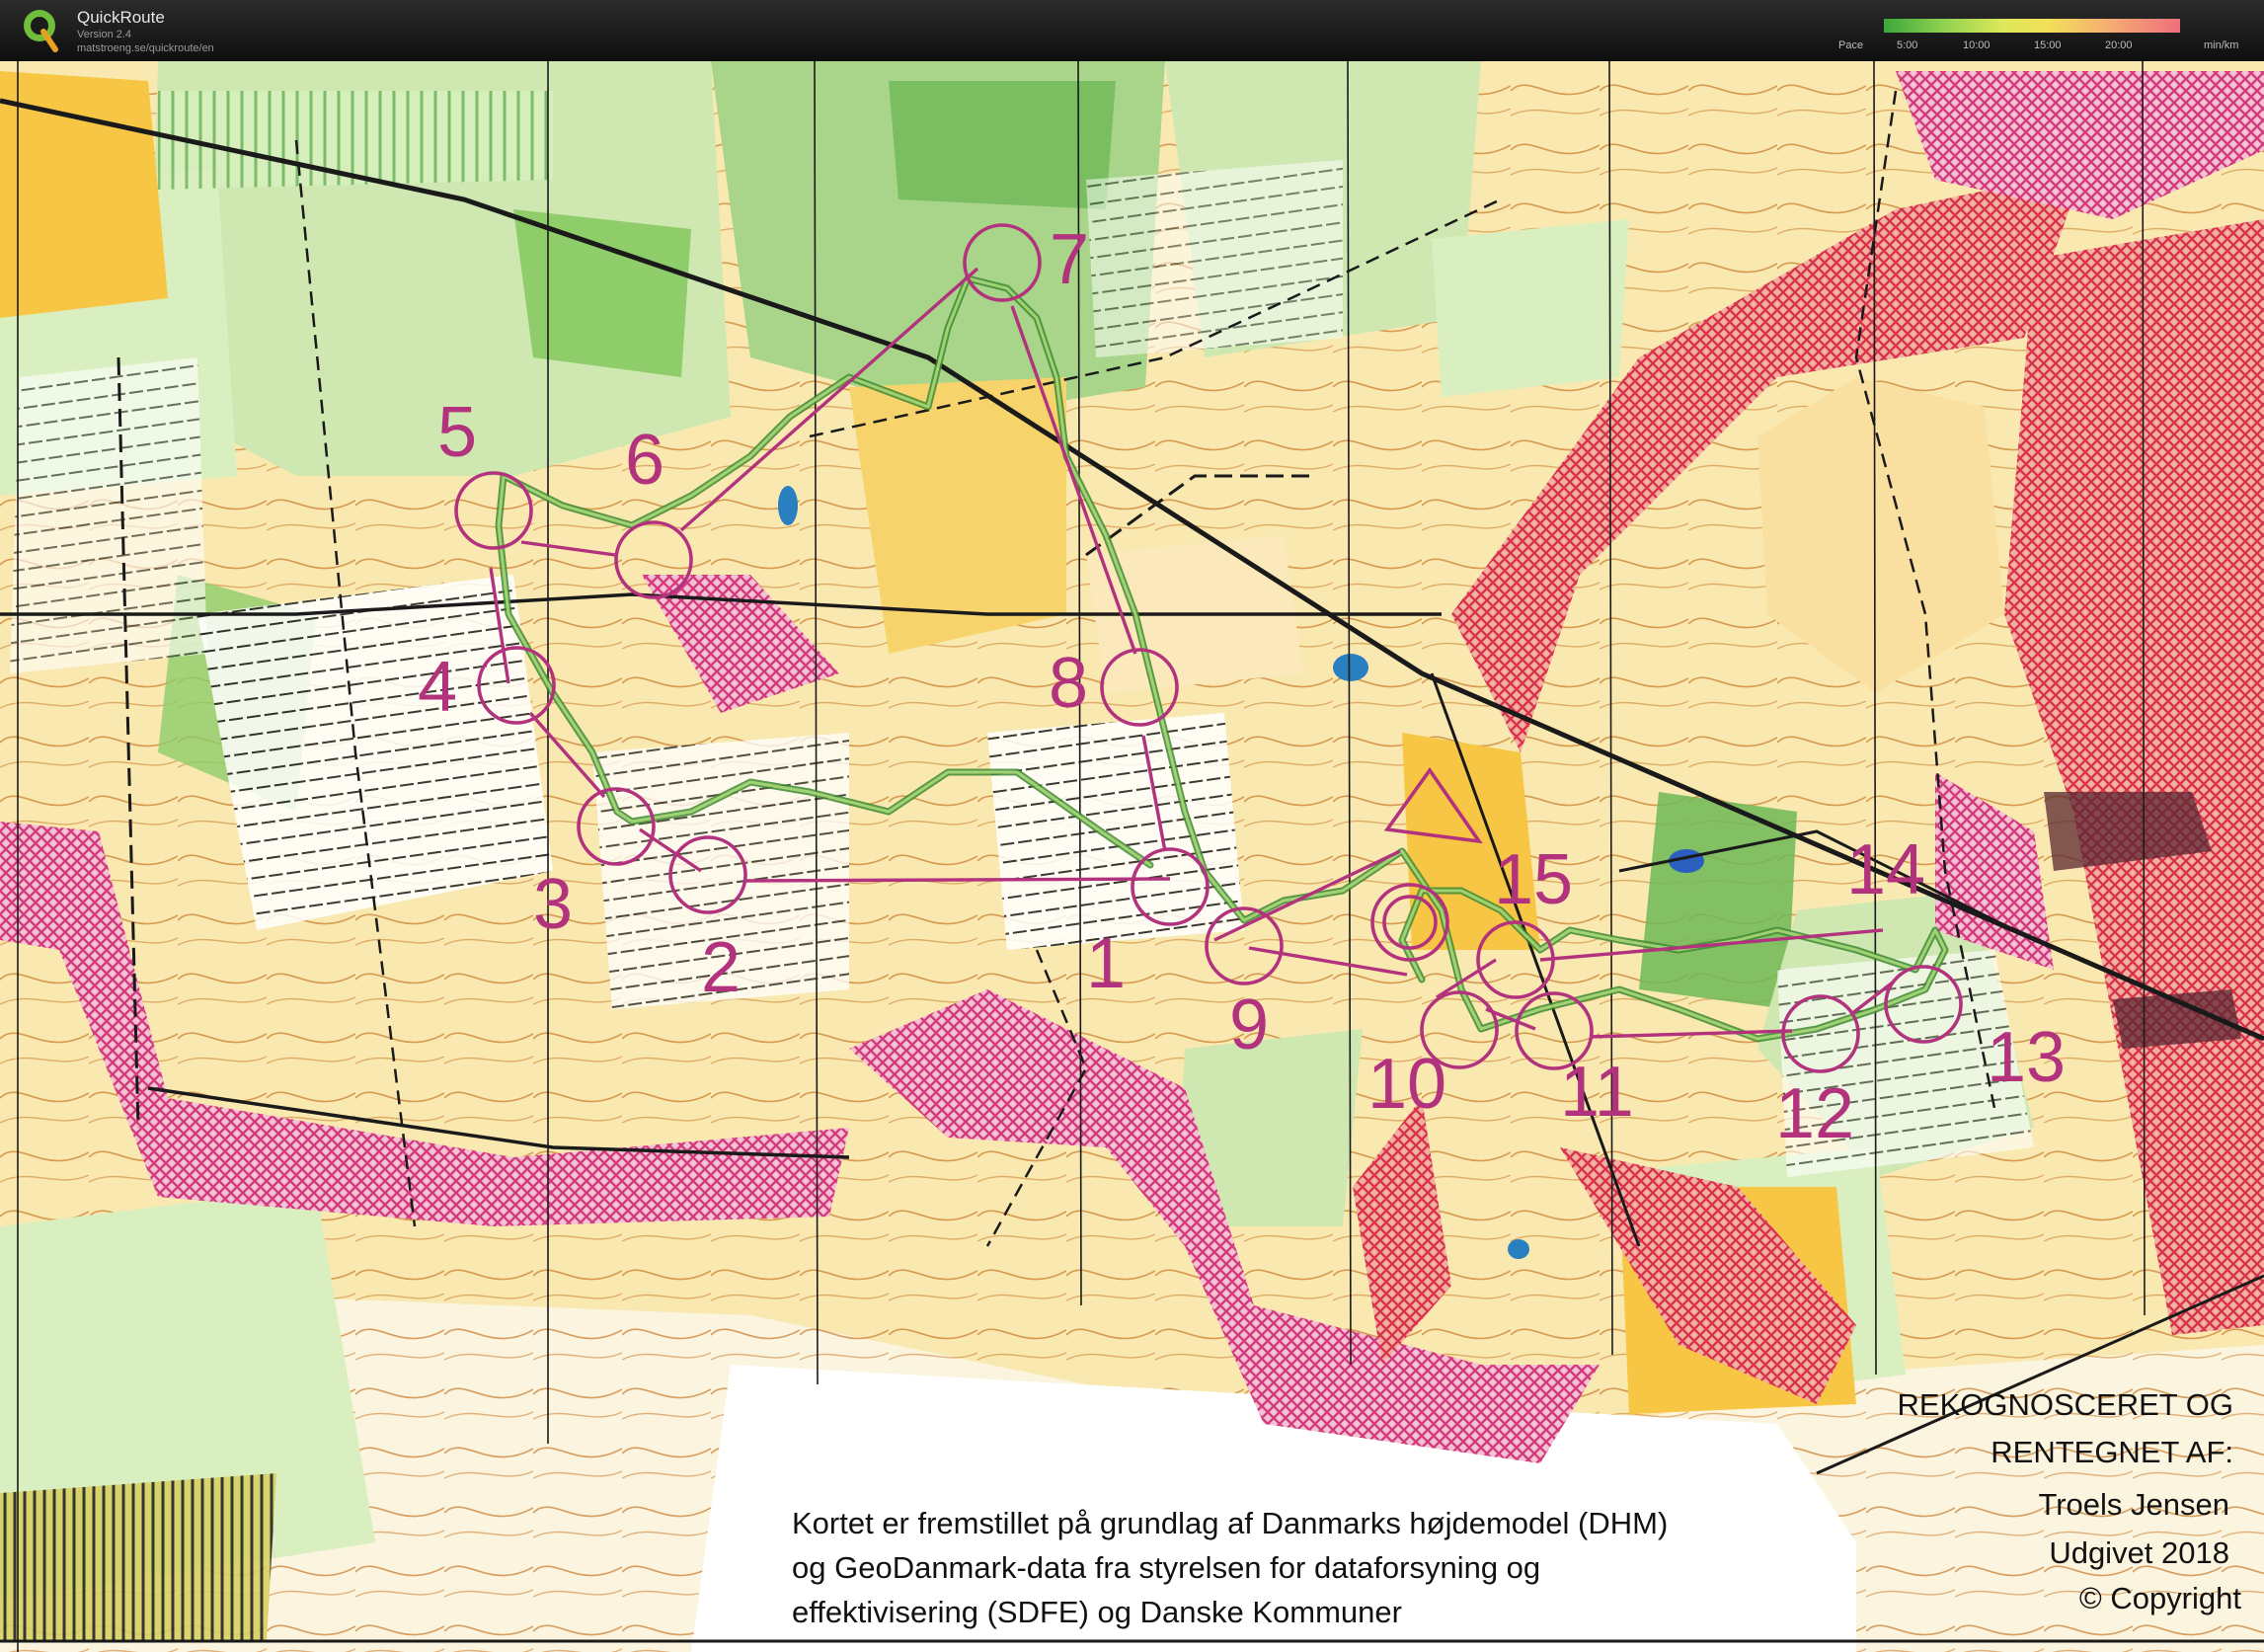 The height and width of the screenshot is (1652, 2264). I want to click on map-credit-line: Udgivet 2018, so click(2139, 1552).